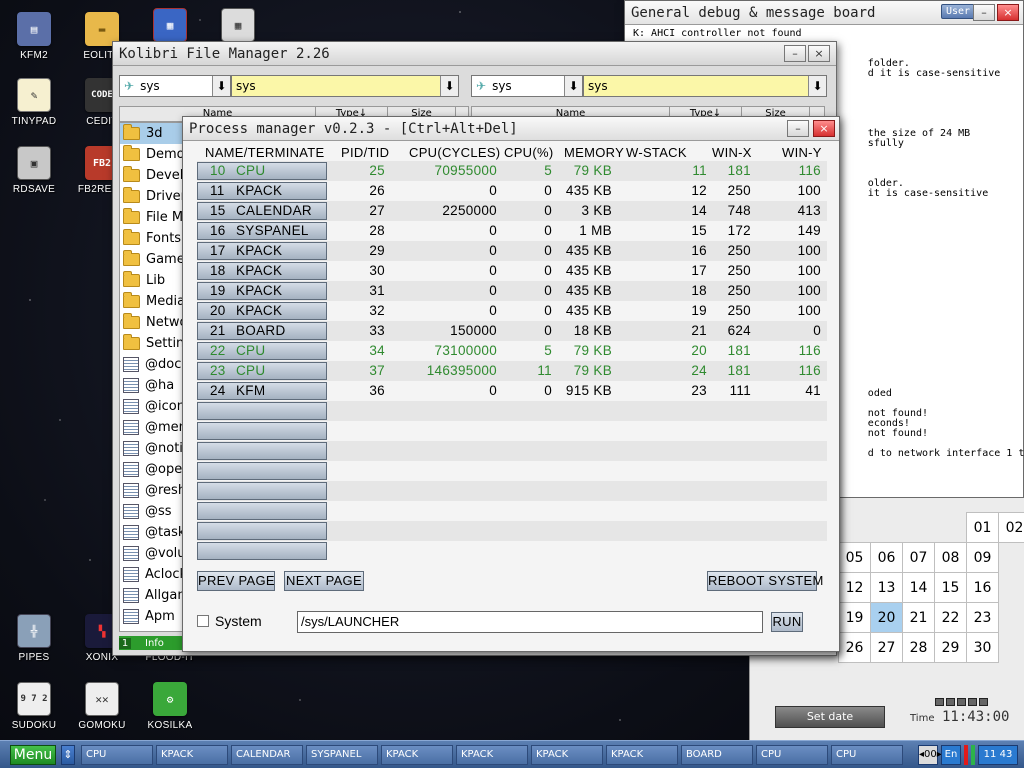 The width and height of the screenshot is (1024, 768). I want to click on run-button: RUN, so click(787, 622).